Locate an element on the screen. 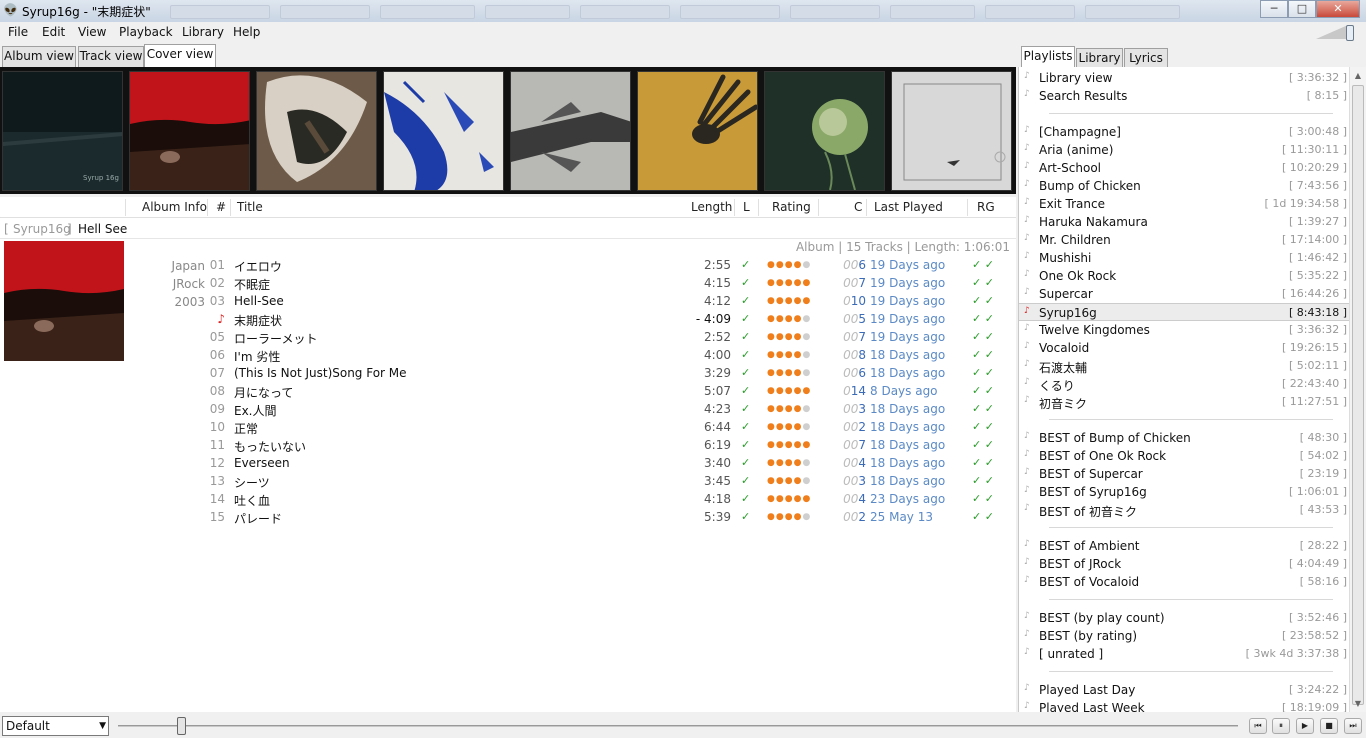 This screenshot has height=738, width=1366. maximize-button: □ is located at coordinates (1302, 9).